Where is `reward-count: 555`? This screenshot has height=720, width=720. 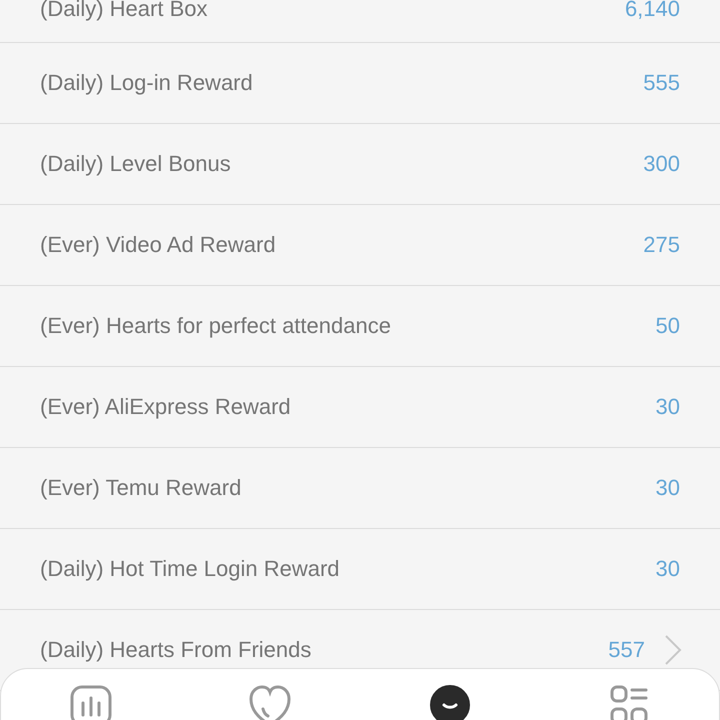 reward-count: 555 is located at coordinates (661, 83).